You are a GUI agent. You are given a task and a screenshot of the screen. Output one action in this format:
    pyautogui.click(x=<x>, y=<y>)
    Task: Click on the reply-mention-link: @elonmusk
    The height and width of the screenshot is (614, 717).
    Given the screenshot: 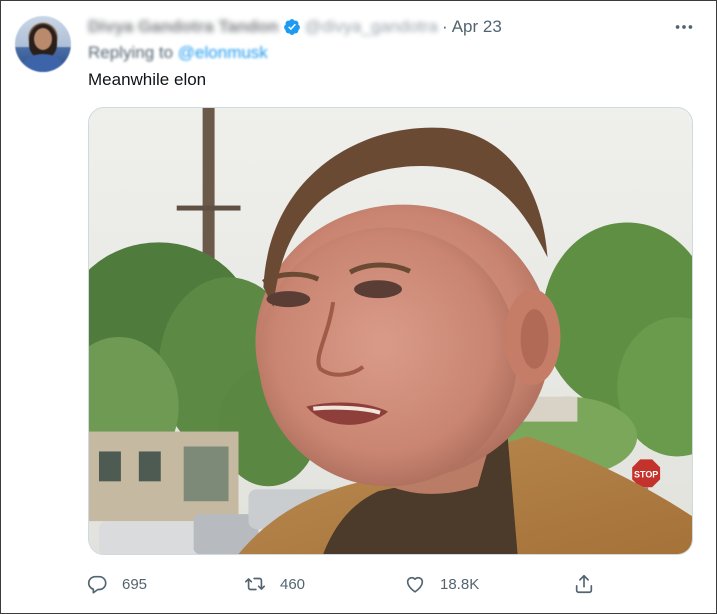 What is the action you would take?
    pyautogui.click(x=223, y=52)
    